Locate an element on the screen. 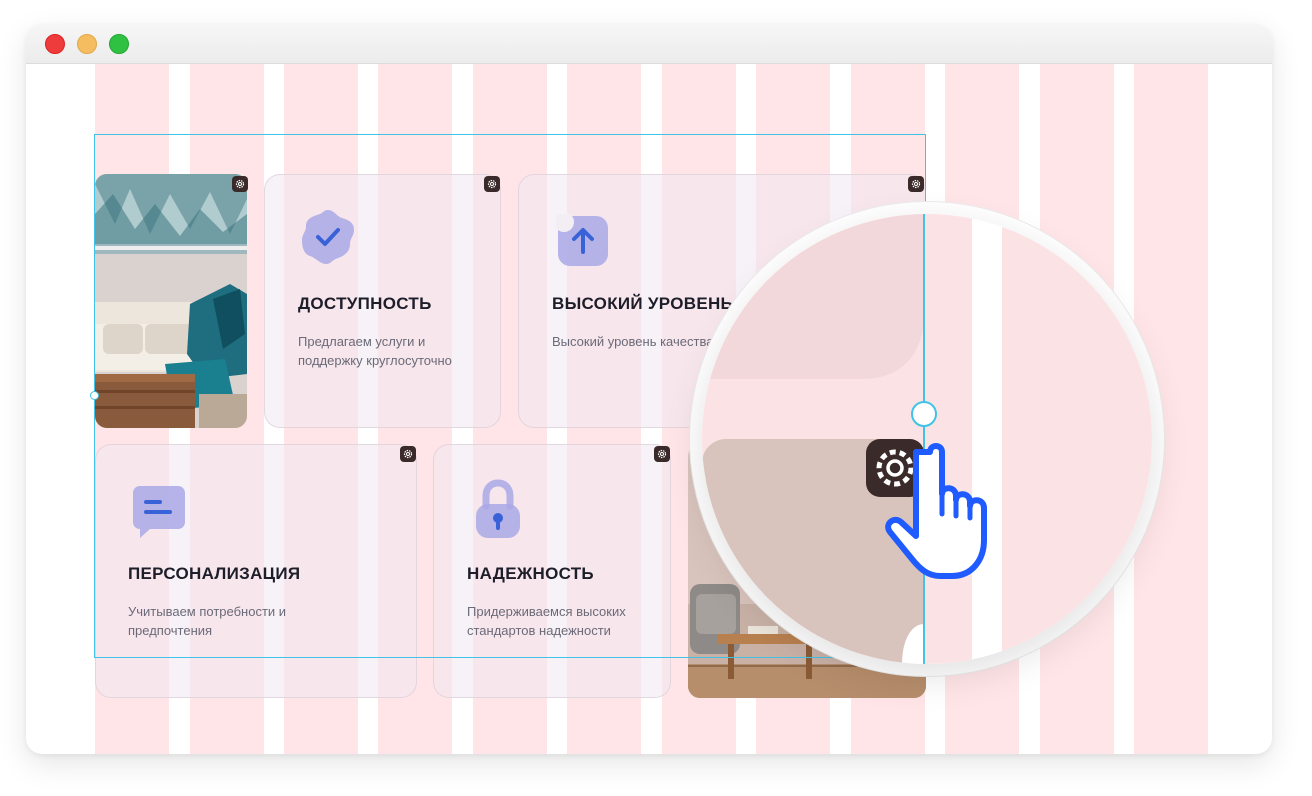  lock-icon is located at coordinates (498, 512).